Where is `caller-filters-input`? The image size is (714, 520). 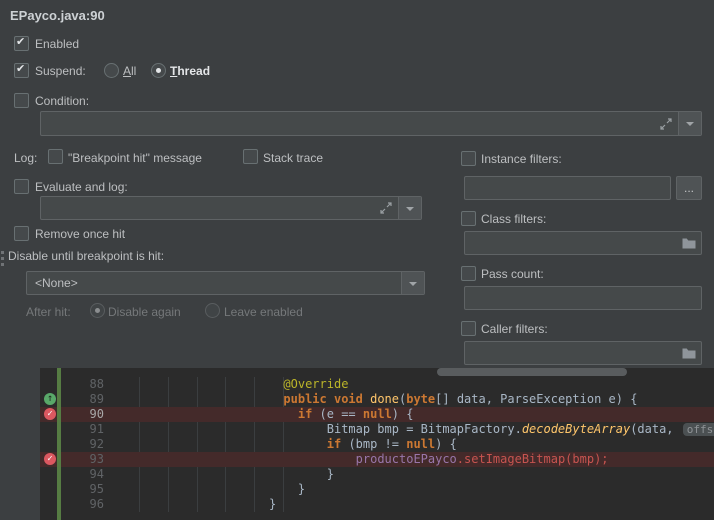
caller-filters-input is located at coordinates (583, 353).